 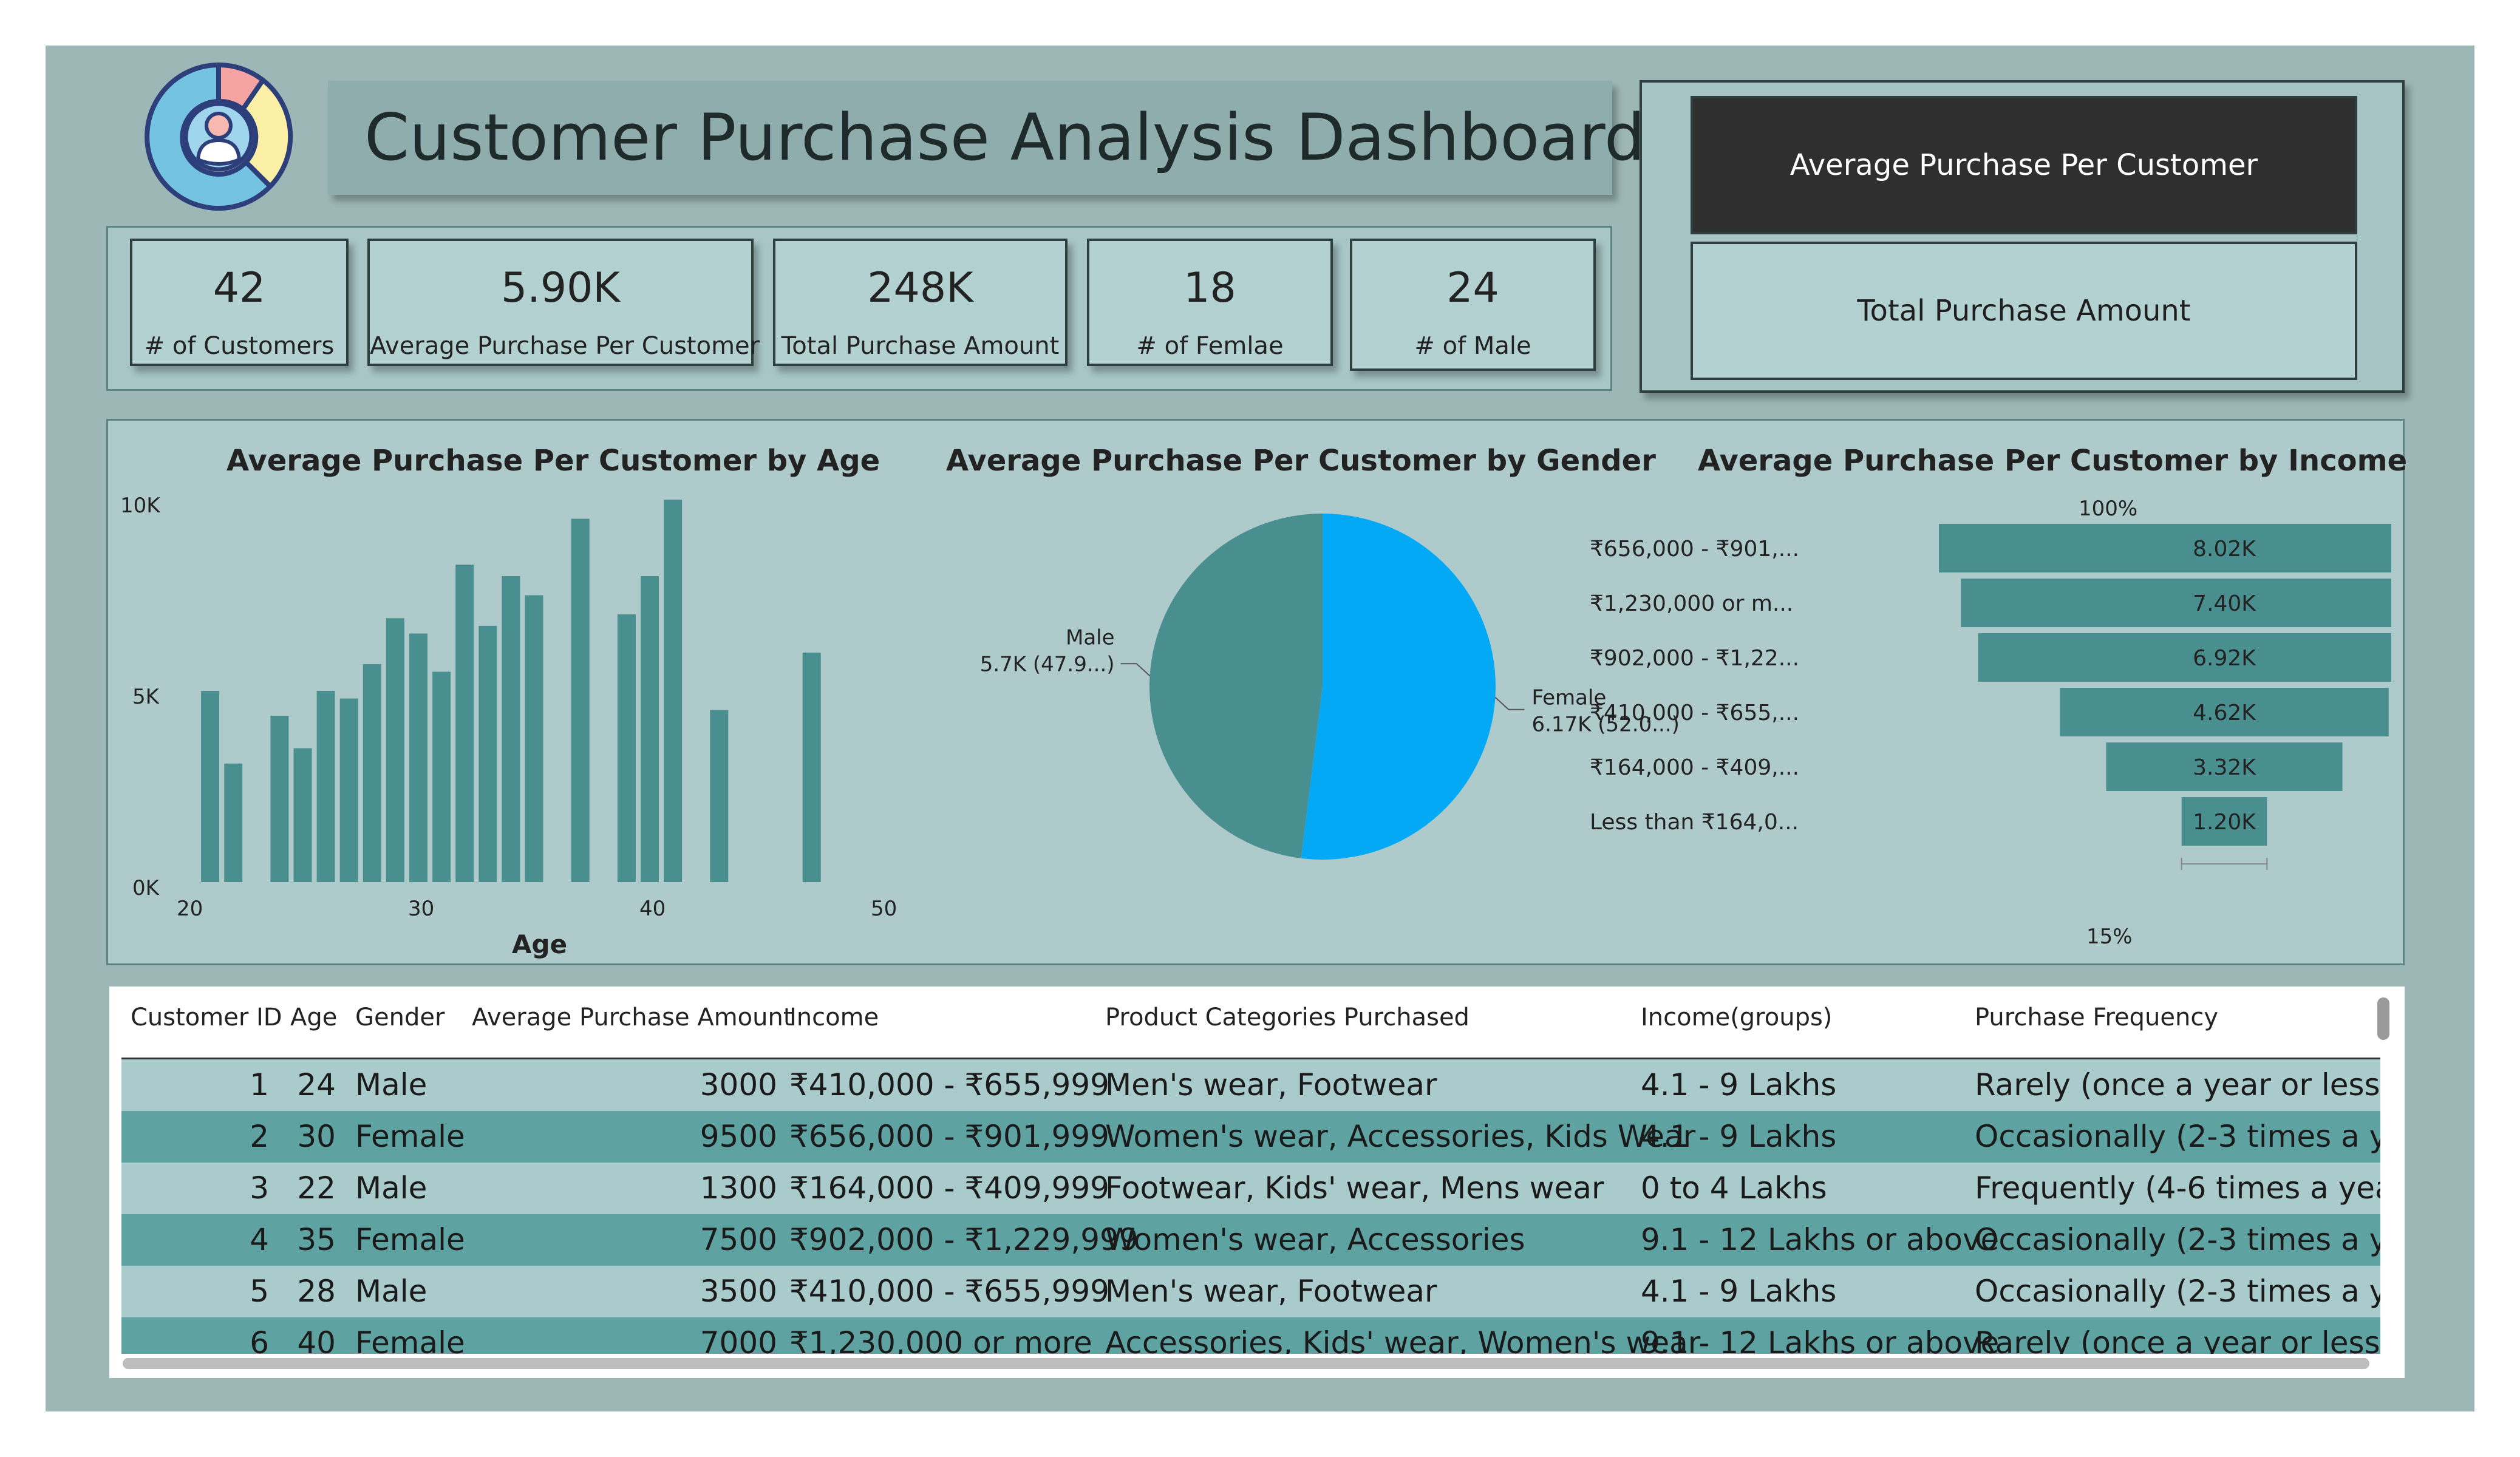 I want to click on cell-customer-id: 1, so click(x=259, y=1084).